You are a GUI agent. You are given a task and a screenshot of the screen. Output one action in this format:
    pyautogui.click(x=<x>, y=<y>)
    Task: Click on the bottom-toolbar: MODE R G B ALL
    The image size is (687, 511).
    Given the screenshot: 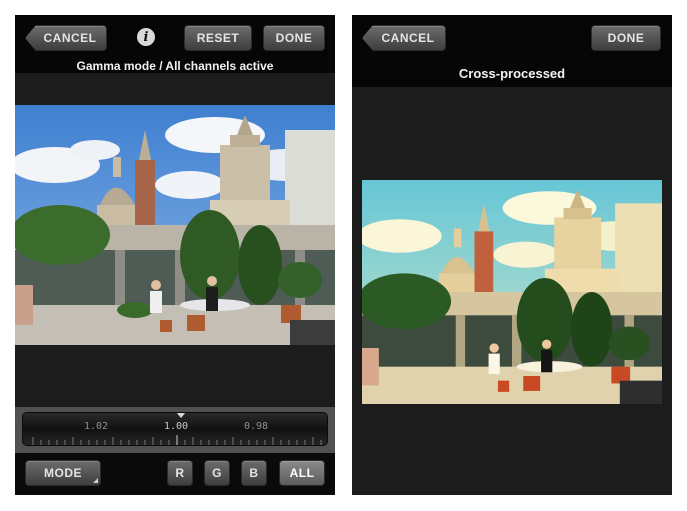 What is the action you would take?
    pyautogui.click(x=175, y=474)
    